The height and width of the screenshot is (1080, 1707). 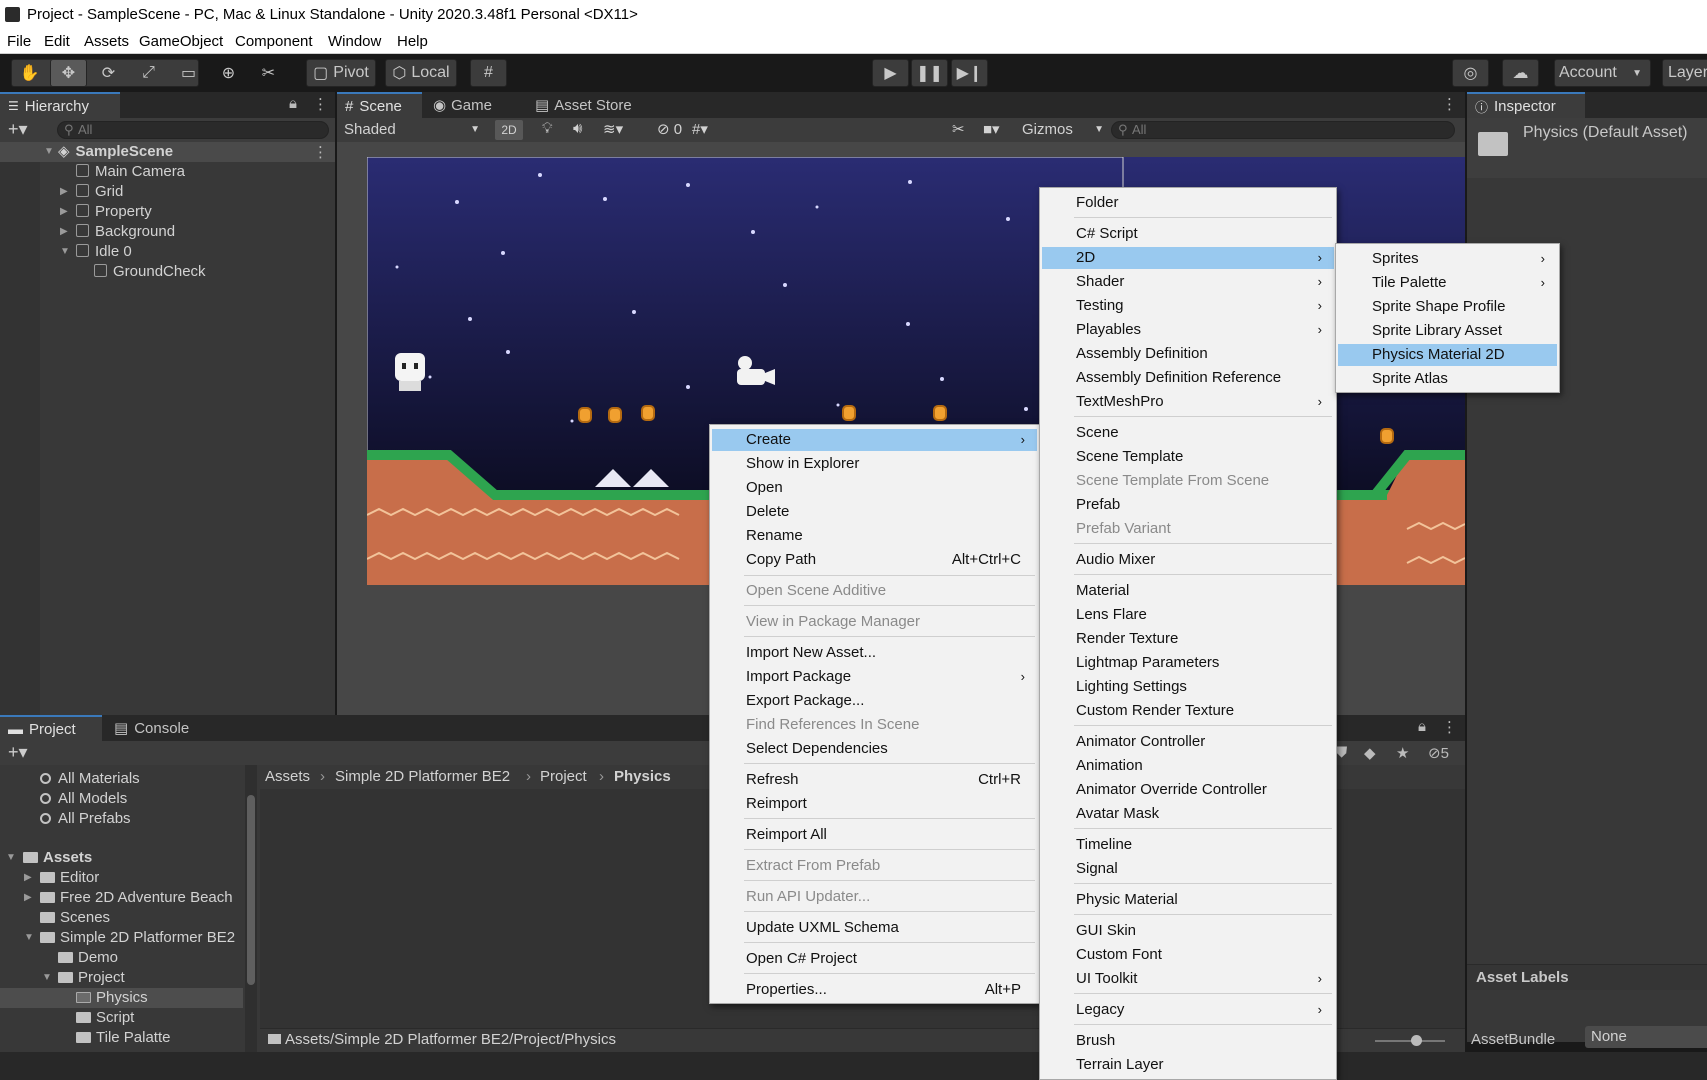 I want to click on menu-item-create: Create ›, so click(x=874, y=440).